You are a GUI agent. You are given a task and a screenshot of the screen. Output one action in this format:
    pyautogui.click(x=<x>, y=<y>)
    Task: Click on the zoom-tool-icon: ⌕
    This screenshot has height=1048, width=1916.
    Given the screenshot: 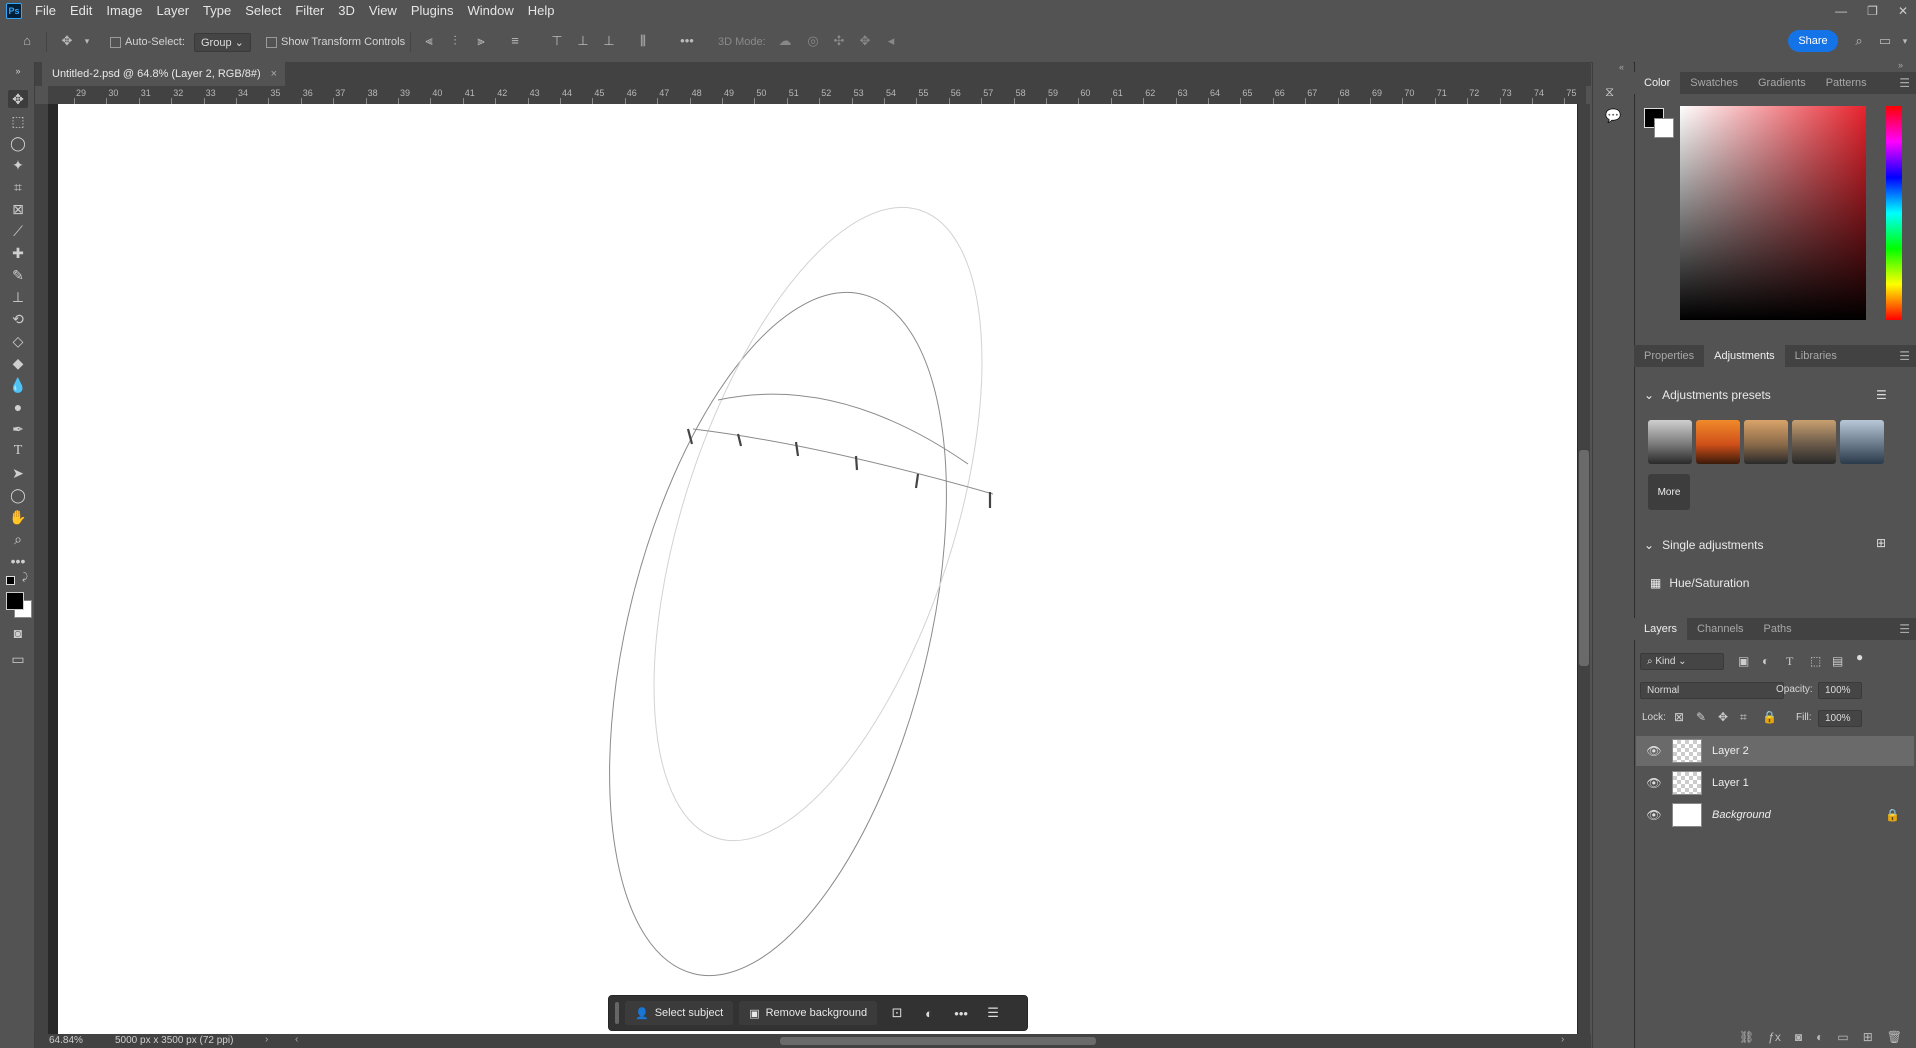 What is the action you would take?
    pyautogui.click(x=18, y=539)
    